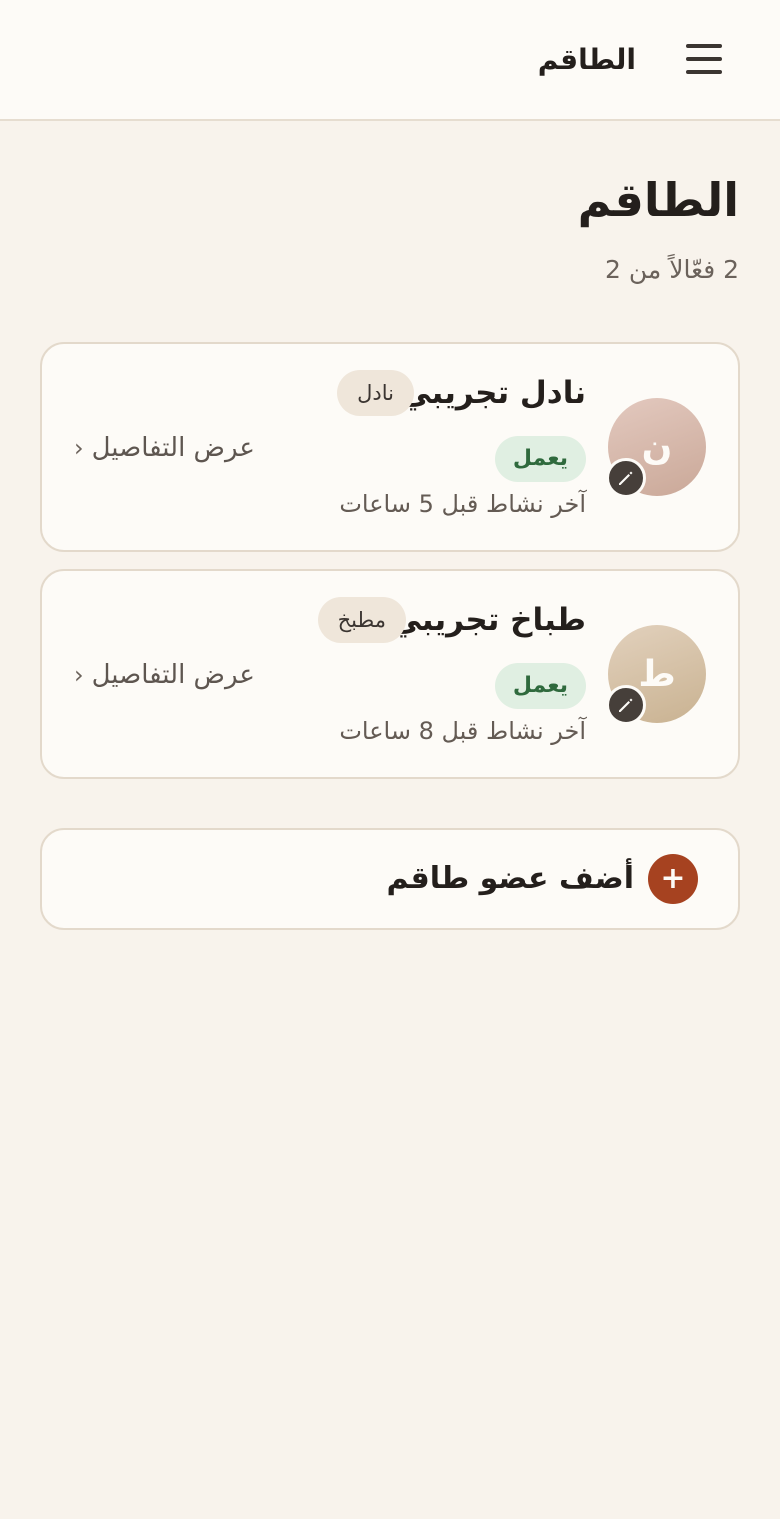 The image size is (780, 1519). What do you see at coordinates (658, 200) in the screenshot?
I see `page-title: الطاقم` at bounding box center [658, 200].